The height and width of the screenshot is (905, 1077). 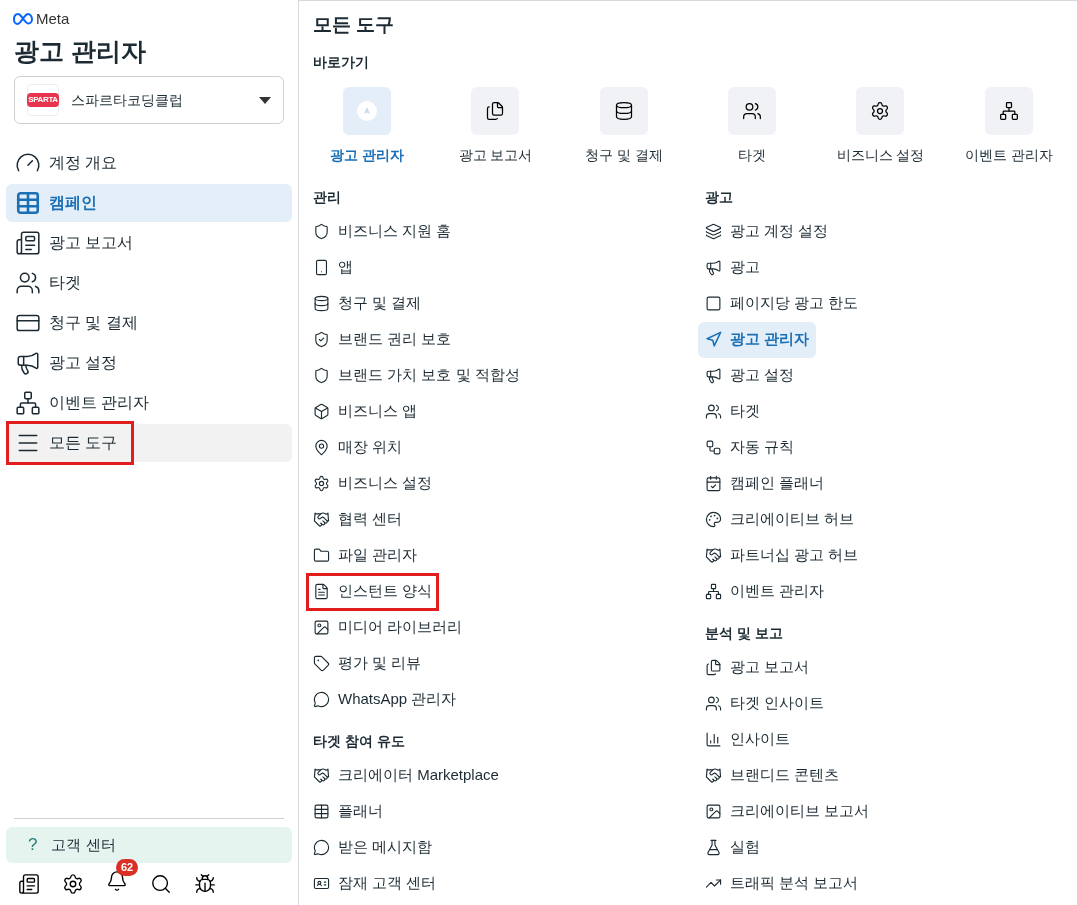 What do you see at coordinates (348, 811) in the screenshot?
I see `tool-item: 플래너` at bounding box center [348, 811].